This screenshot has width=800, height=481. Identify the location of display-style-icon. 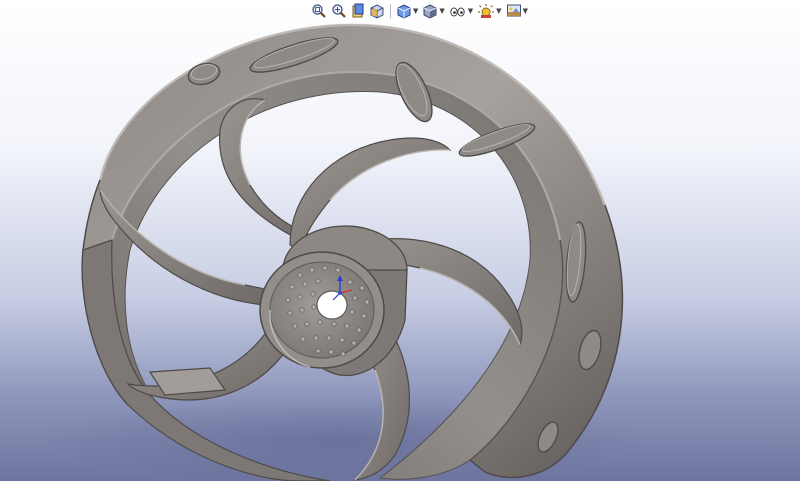
(430, 11).